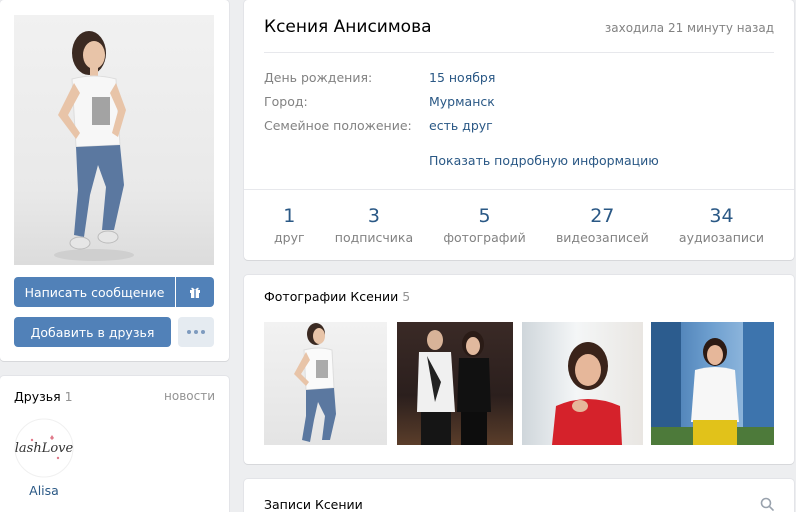 This screenshot has width=796, height=512. I want to click on info-row-relationship: Семейное положение: есть друг, so click(379, 130).